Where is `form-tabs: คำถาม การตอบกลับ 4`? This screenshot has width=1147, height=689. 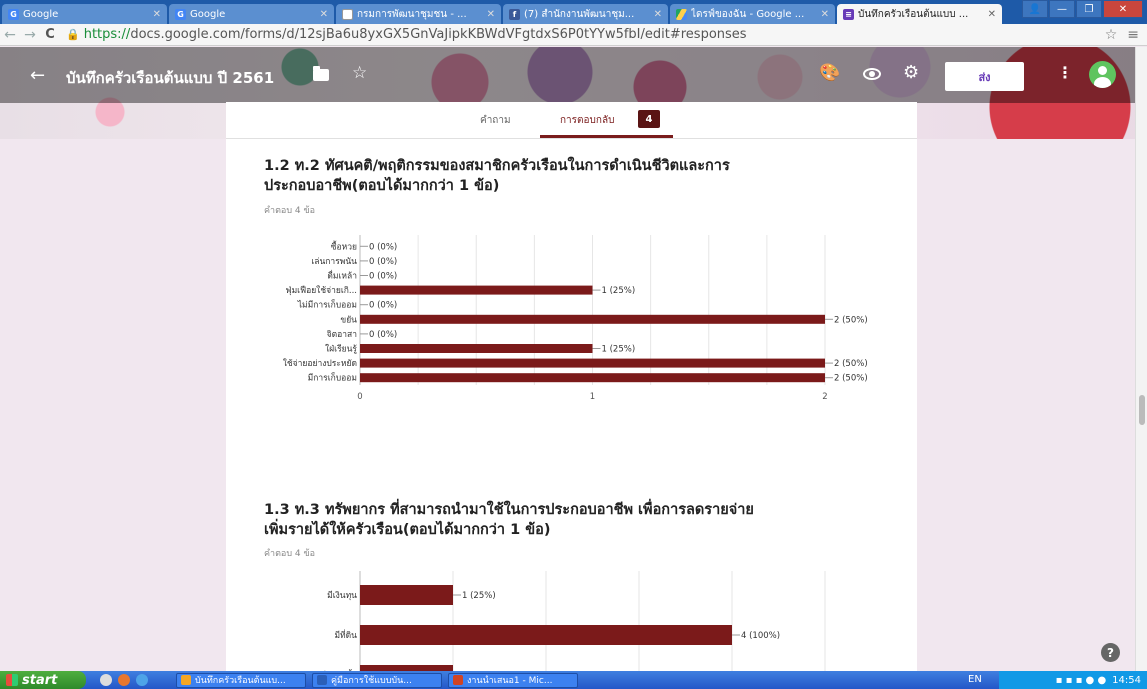 form-tabs: คำถาม การตอบกลับ 4 is located at coordinates (571, 120).